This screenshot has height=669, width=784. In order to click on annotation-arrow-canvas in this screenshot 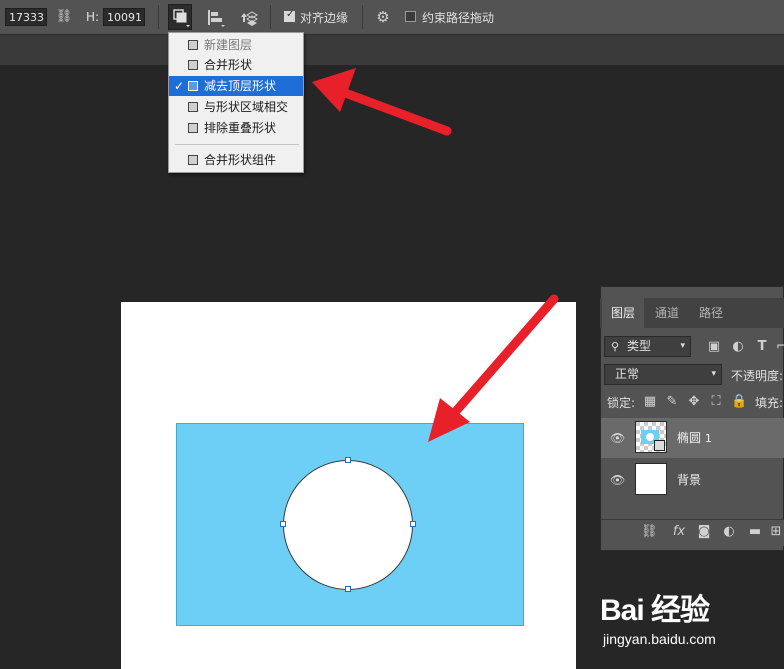, I will do `click(493, 368)`.